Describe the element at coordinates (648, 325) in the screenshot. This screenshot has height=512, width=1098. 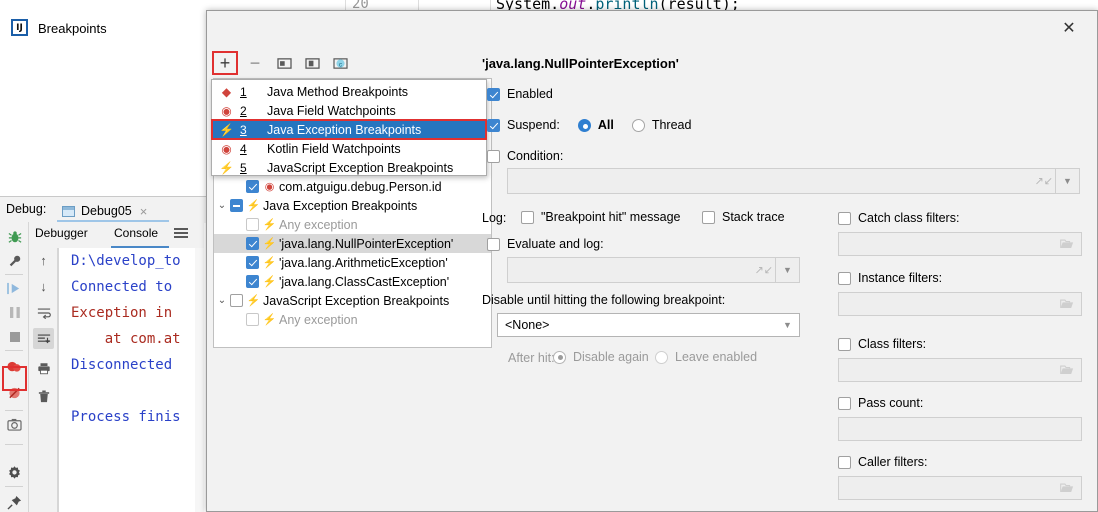
I see `disable-until-dropdown: <None> ▼` at that location.